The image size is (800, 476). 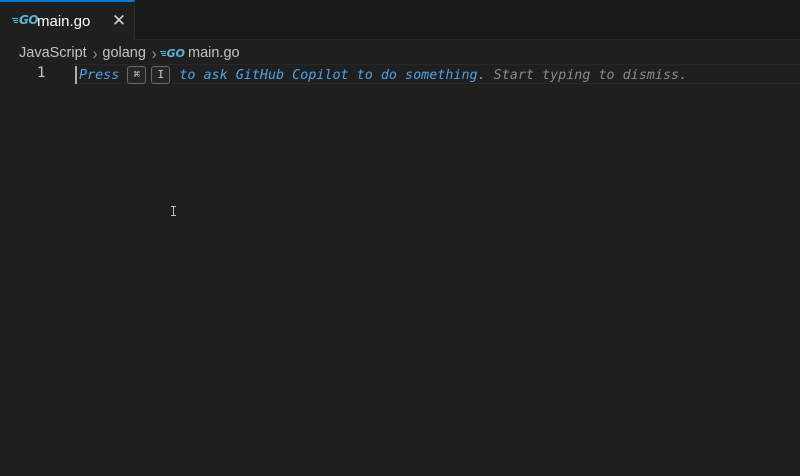 I want to click on tab-main-go: GO main.go ✕, so click(x=67, y=20).